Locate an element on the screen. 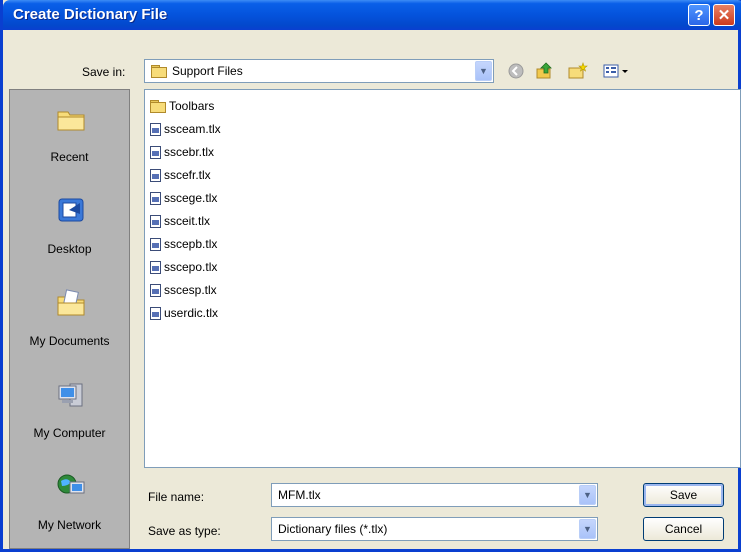 The width and height of the screenshot is (741, 552). list-item-toolbars: Toolbars is located at coordinates (182, 106).